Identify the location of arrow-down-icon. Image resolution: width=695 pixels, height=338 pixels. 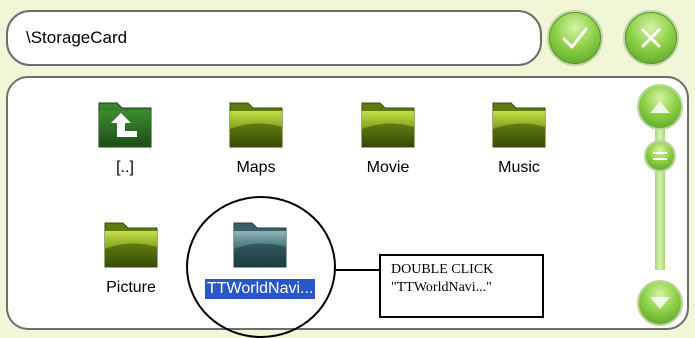
(660, 303).